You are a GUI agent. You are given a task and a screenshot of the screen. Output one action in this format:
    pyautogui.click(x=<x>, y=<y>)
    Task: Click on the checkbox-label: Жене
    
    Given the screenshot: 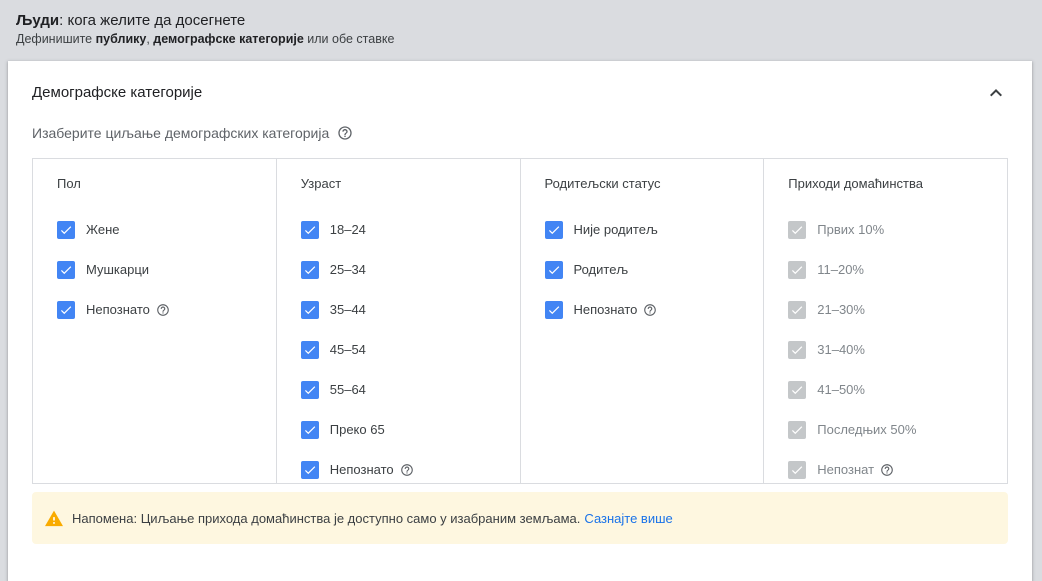 What is the action you would take?
    pyautogui.click(x=103, y=229)
    